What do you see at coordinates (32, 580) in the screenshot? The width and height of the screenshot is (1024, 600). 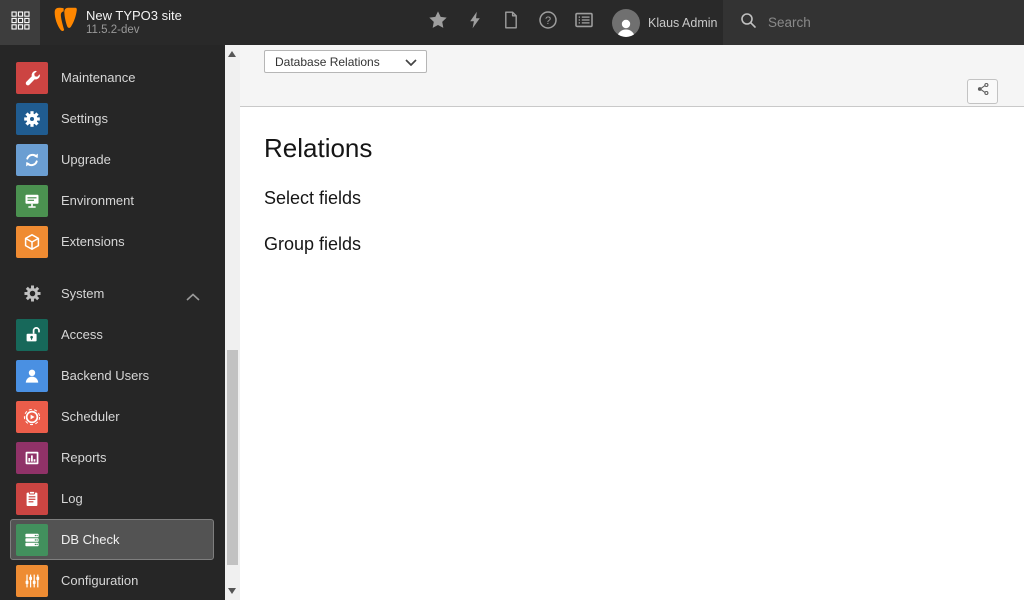 I see `sliders-icon` at bounding box center [32, 580].